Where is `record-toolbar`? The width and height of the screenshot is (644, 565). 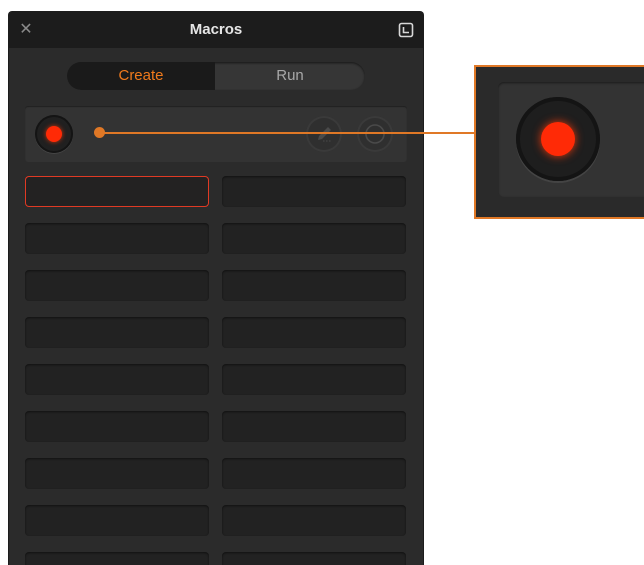
record-toolbar is located at coordinates (216, 134).